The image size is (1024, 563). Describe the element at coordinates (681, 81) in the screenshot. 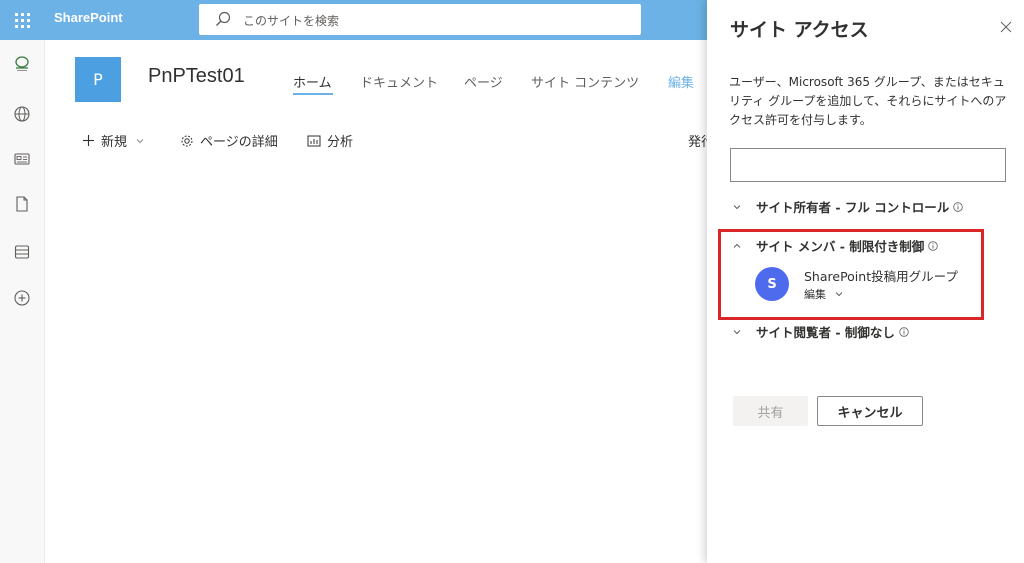

I see `nav-edit-link: 編集` at that location.